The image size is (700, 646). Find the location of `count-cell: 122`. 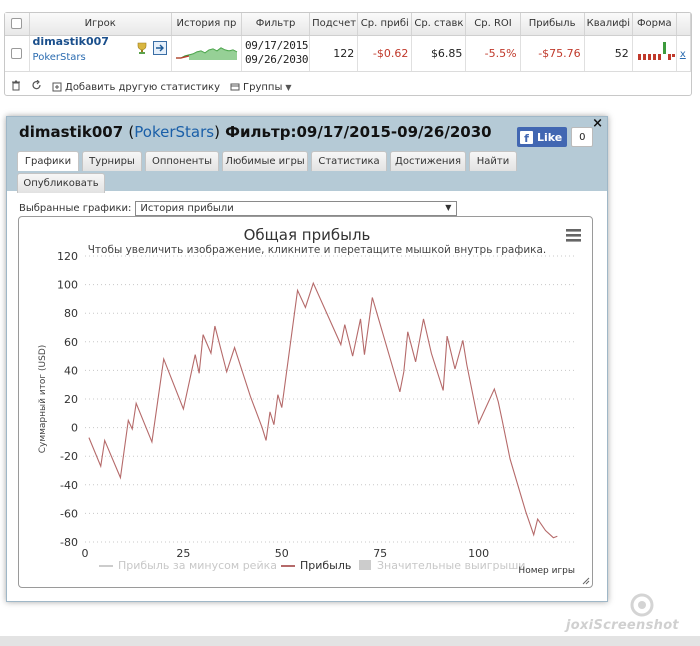

count-cell: 122 is located at coordinates (334, 53).